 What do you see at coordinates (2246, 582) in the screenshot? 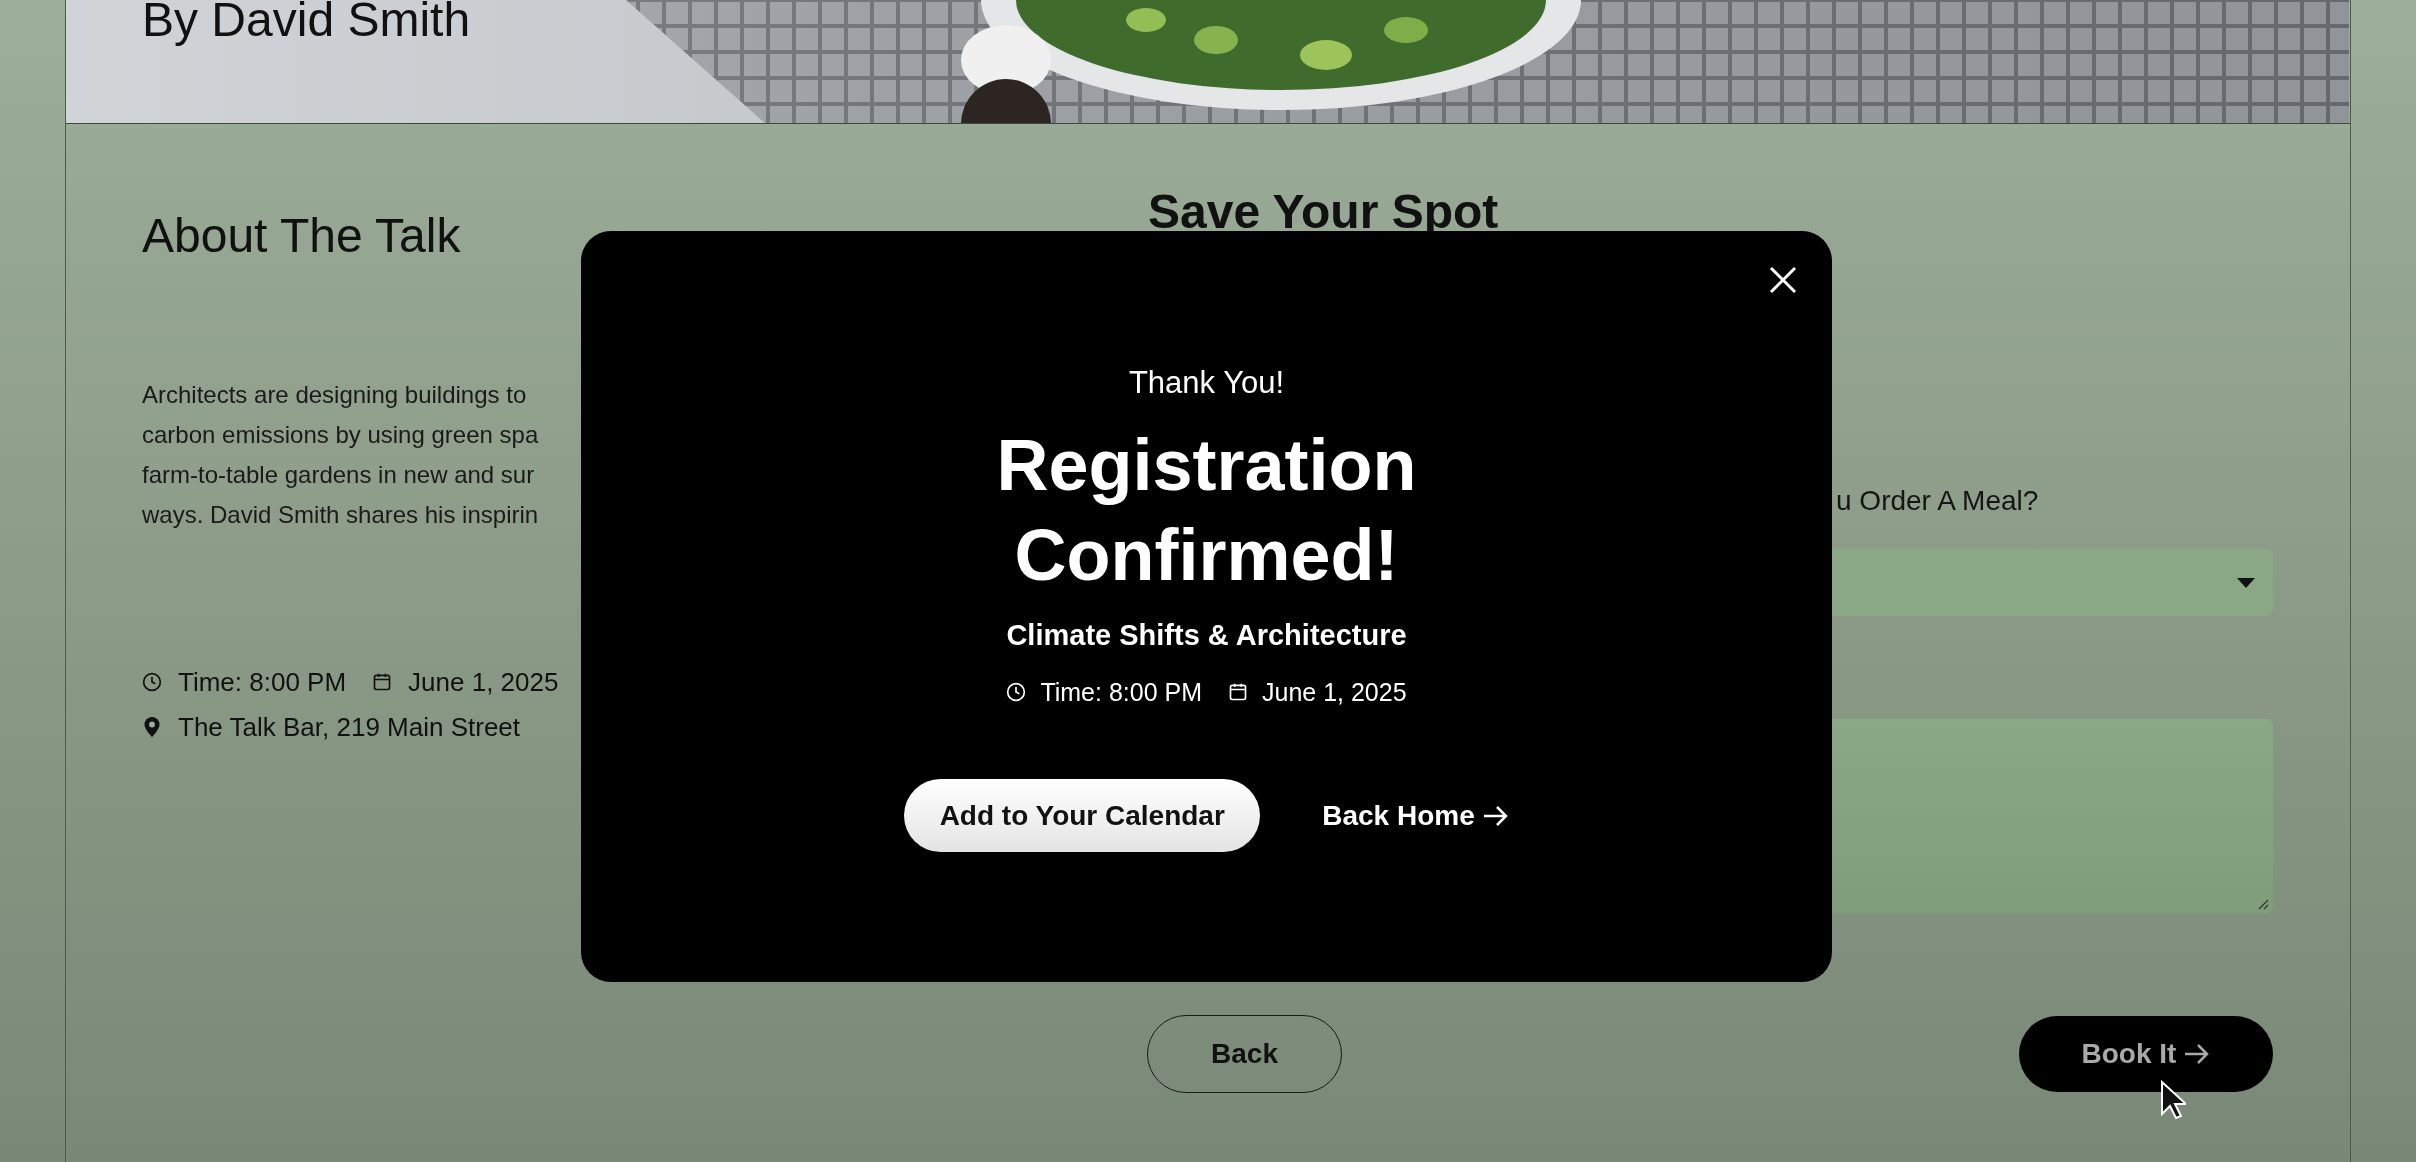
I see `caret-down-icon` at bounding box center [2246, 582].